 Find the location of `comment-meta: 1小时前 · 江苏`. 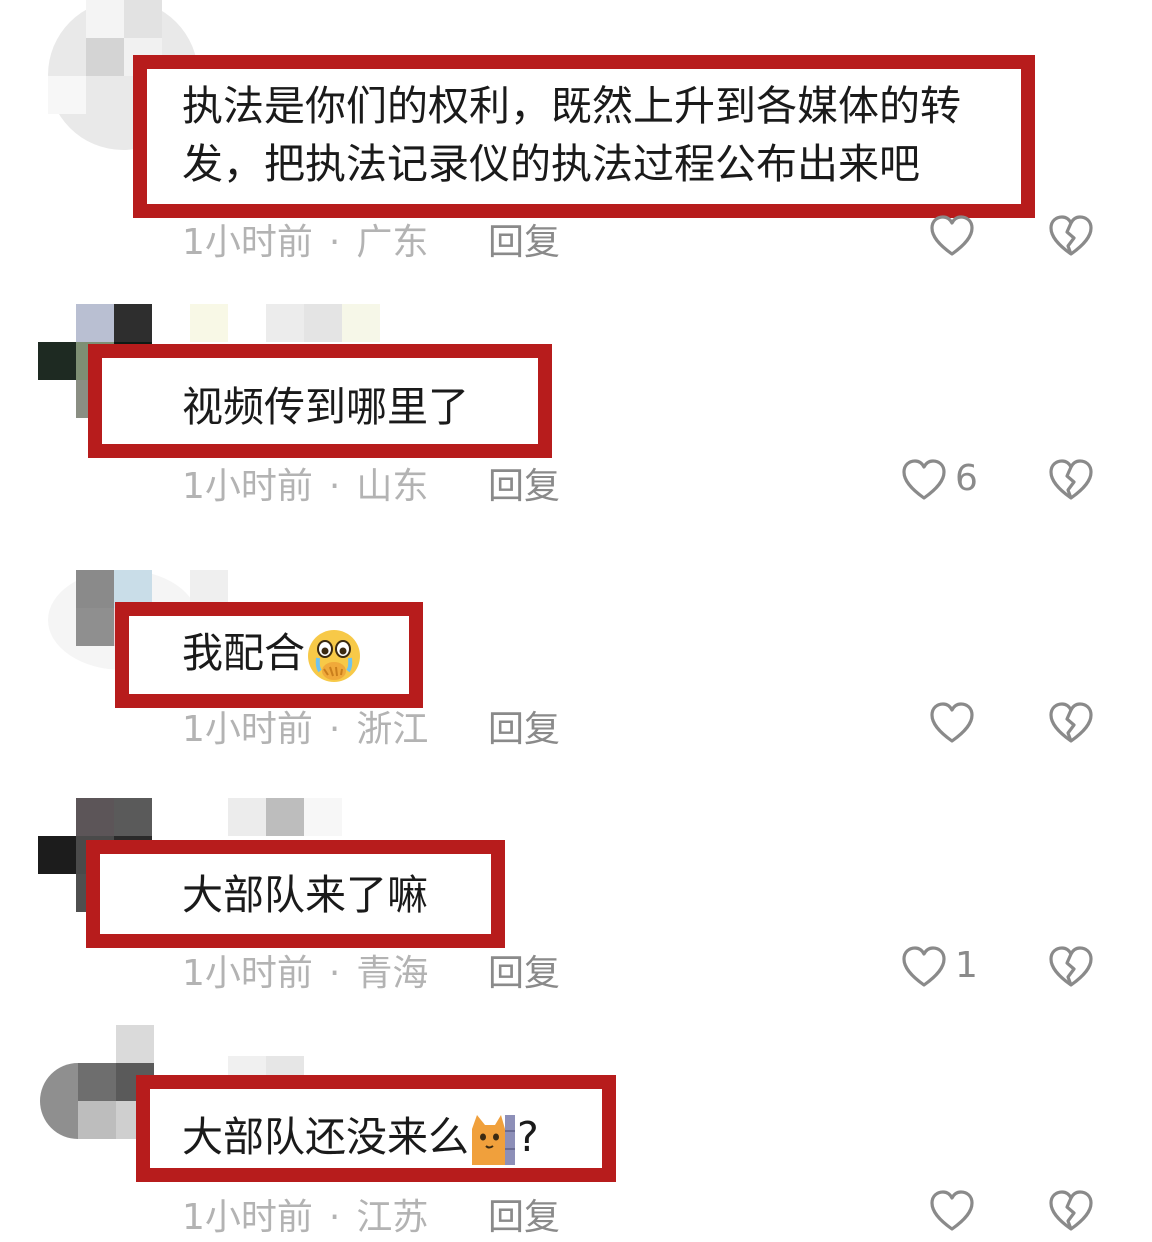

comment-meta: 1小时前 · 江苏 is located at coordinates (305, 1217).